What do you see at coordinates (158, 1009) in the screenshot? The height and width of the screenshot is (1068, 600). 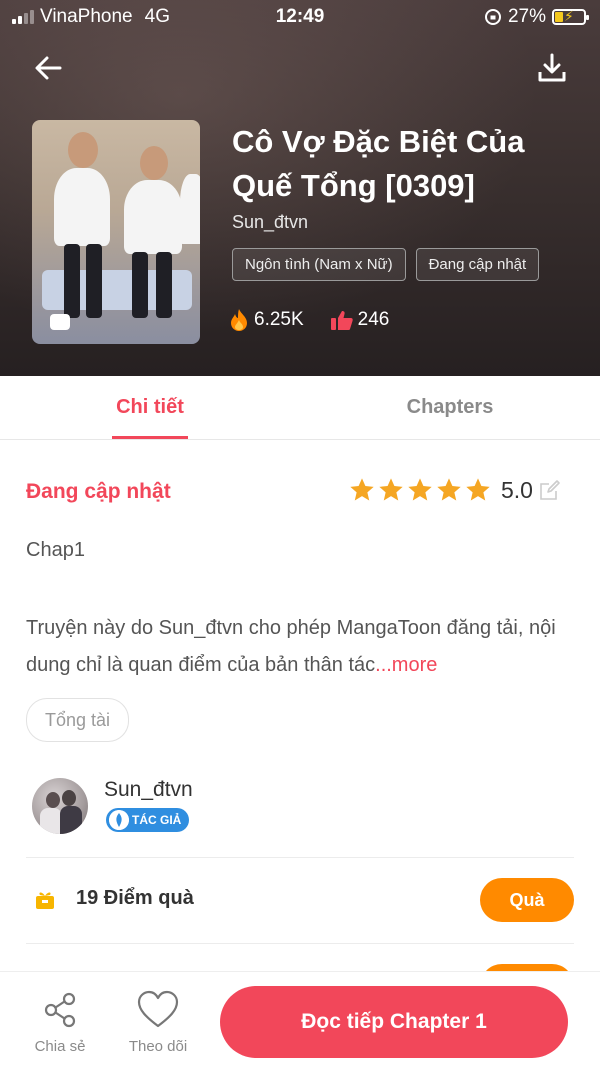 I see `heart-icon` at bounding box center [158, 1009].